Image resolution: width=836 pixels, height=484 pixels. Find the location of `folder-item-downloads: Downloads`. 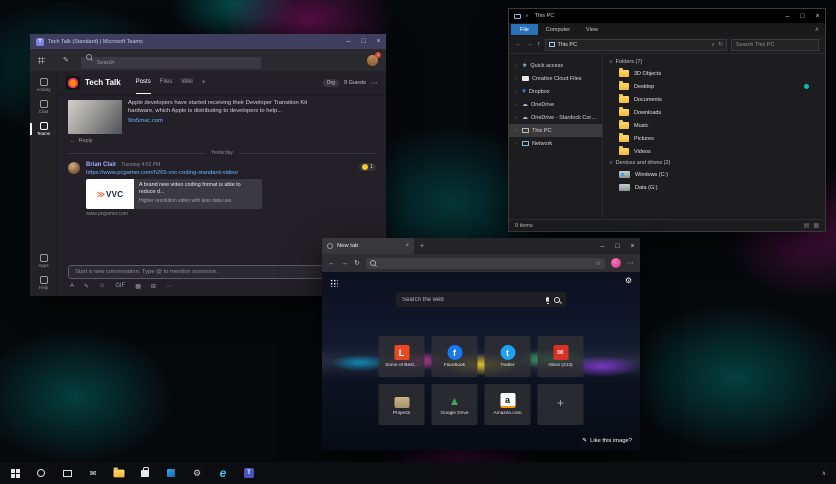

folder-item-downloads: Downloads is located at coordinates (714, 112).